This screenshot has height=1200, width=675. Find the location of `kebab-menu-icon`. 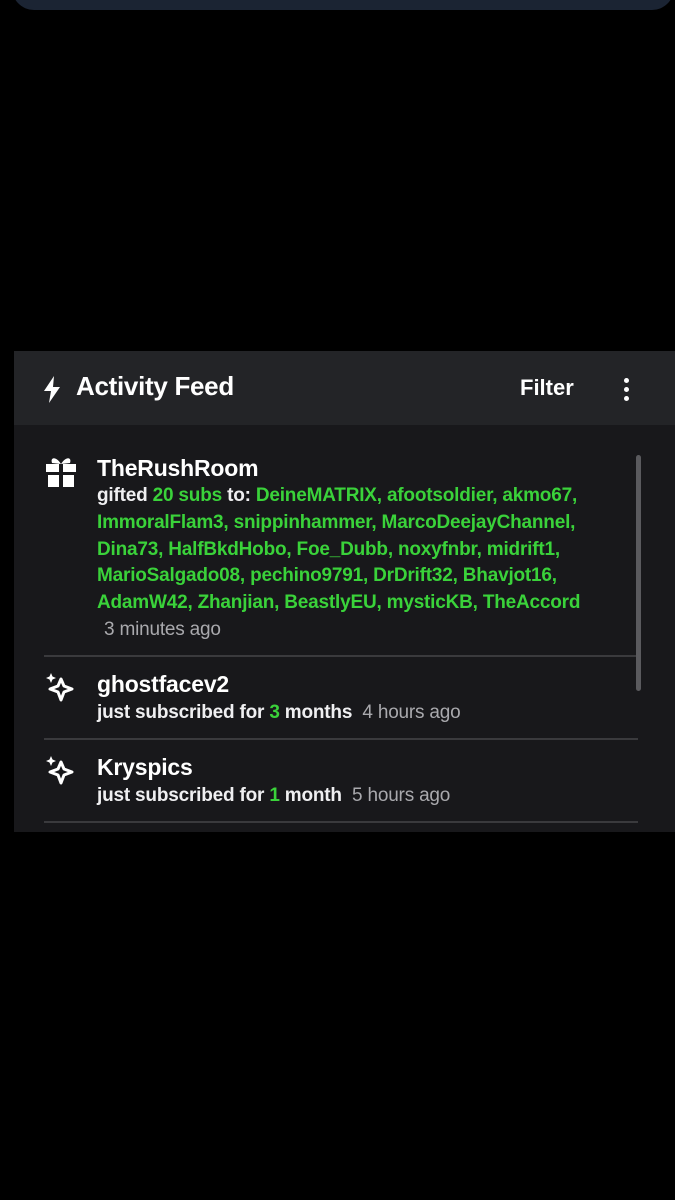

kebab-menu-icon is located at coordinates (626, 389).